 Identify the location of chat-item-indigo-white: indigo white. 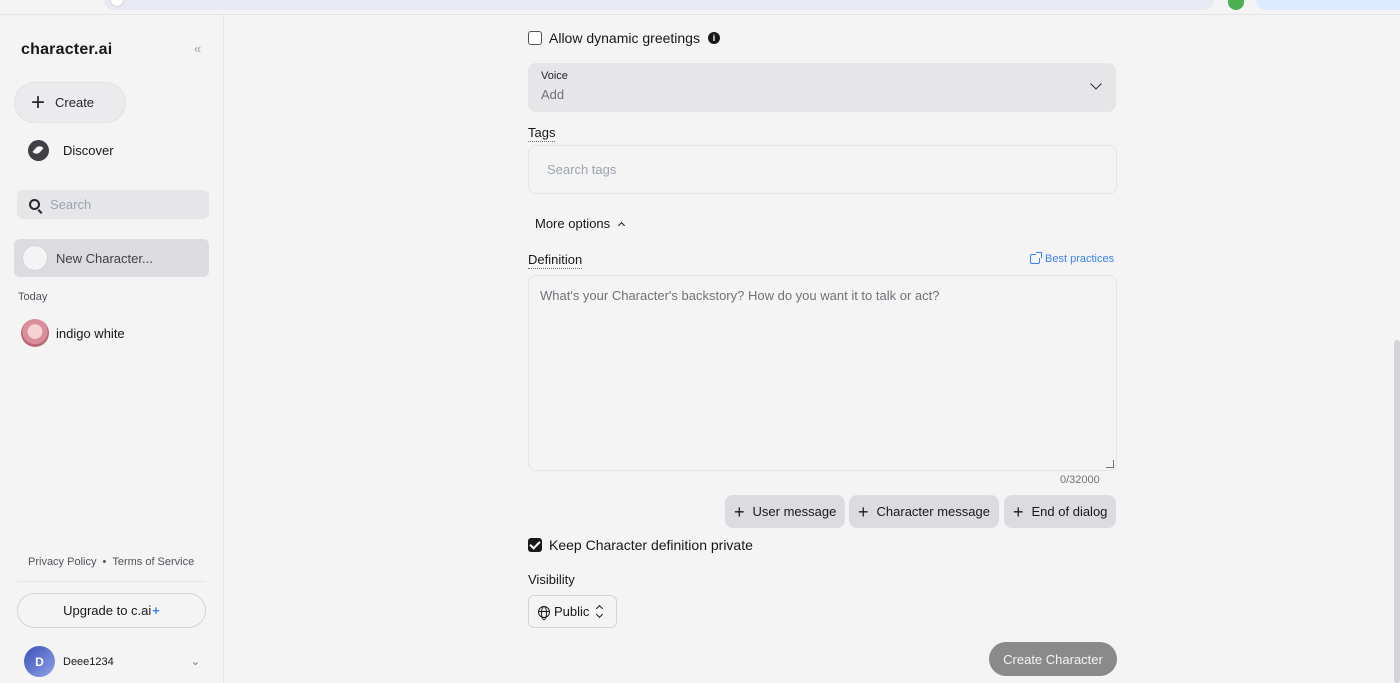
(73, 333).